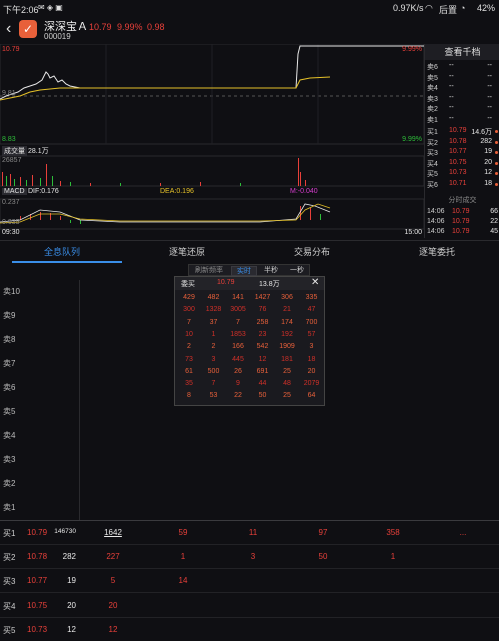 The width and height of the screenshot is (499, 641). Describe the element at coordinates (113, 629) in the screenshot. I see `queue-order-cell: 12` at that location.